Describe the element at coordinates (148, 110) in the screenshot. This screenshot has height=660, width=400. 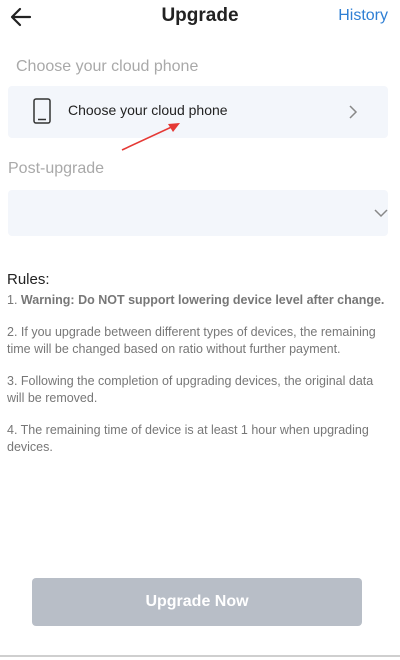
I see `choose-phone-text: Choose your cloud phone` at that location.